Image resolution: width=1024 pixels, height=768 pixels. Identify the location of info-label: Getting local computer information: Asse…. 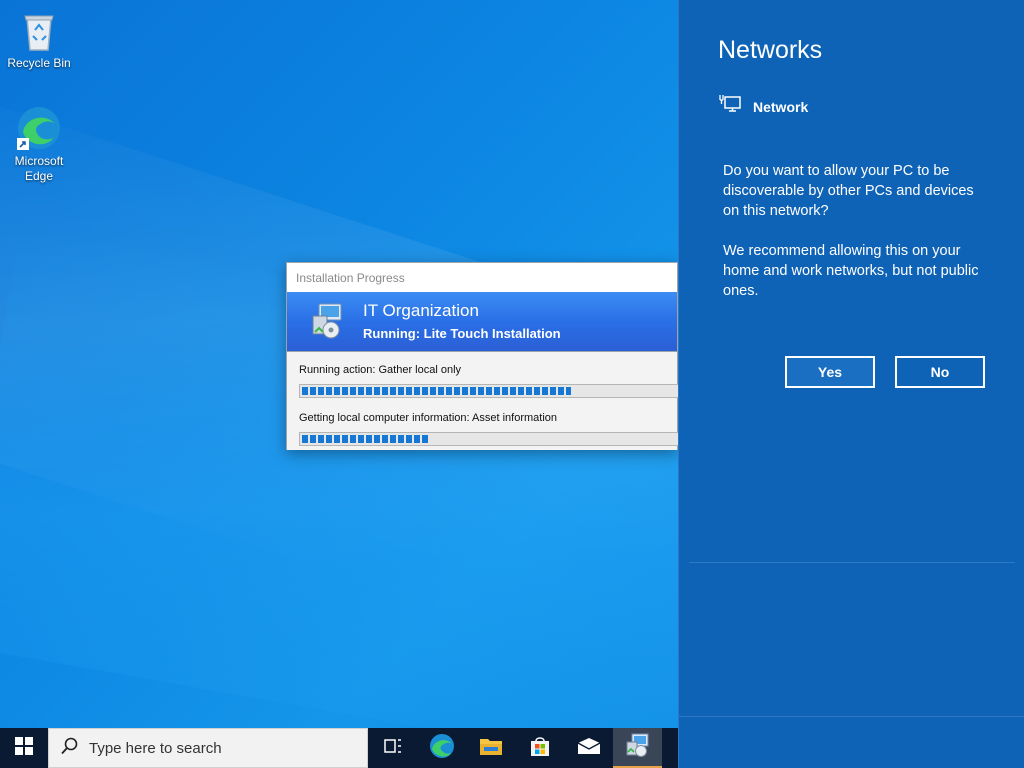
(428, 418).